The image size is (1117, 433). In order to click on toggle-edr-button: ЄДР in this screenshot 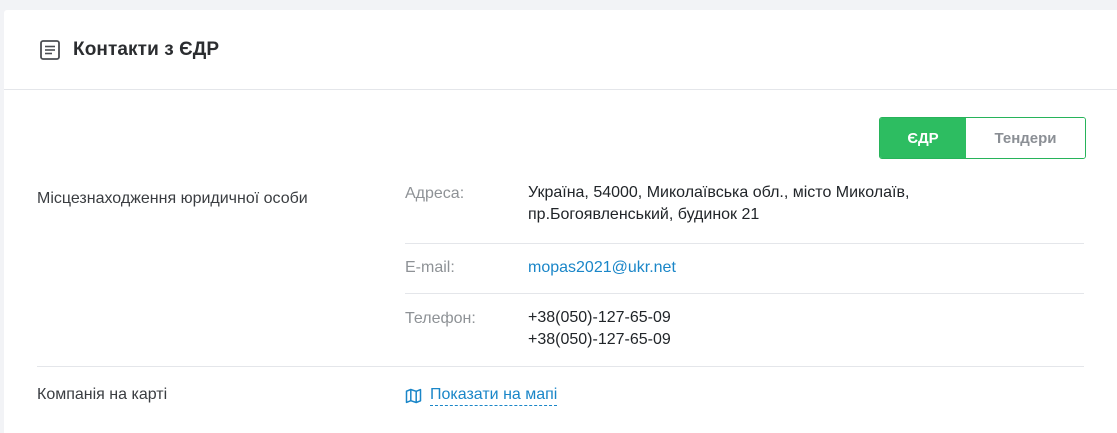, I will do `click(923, 138)`.